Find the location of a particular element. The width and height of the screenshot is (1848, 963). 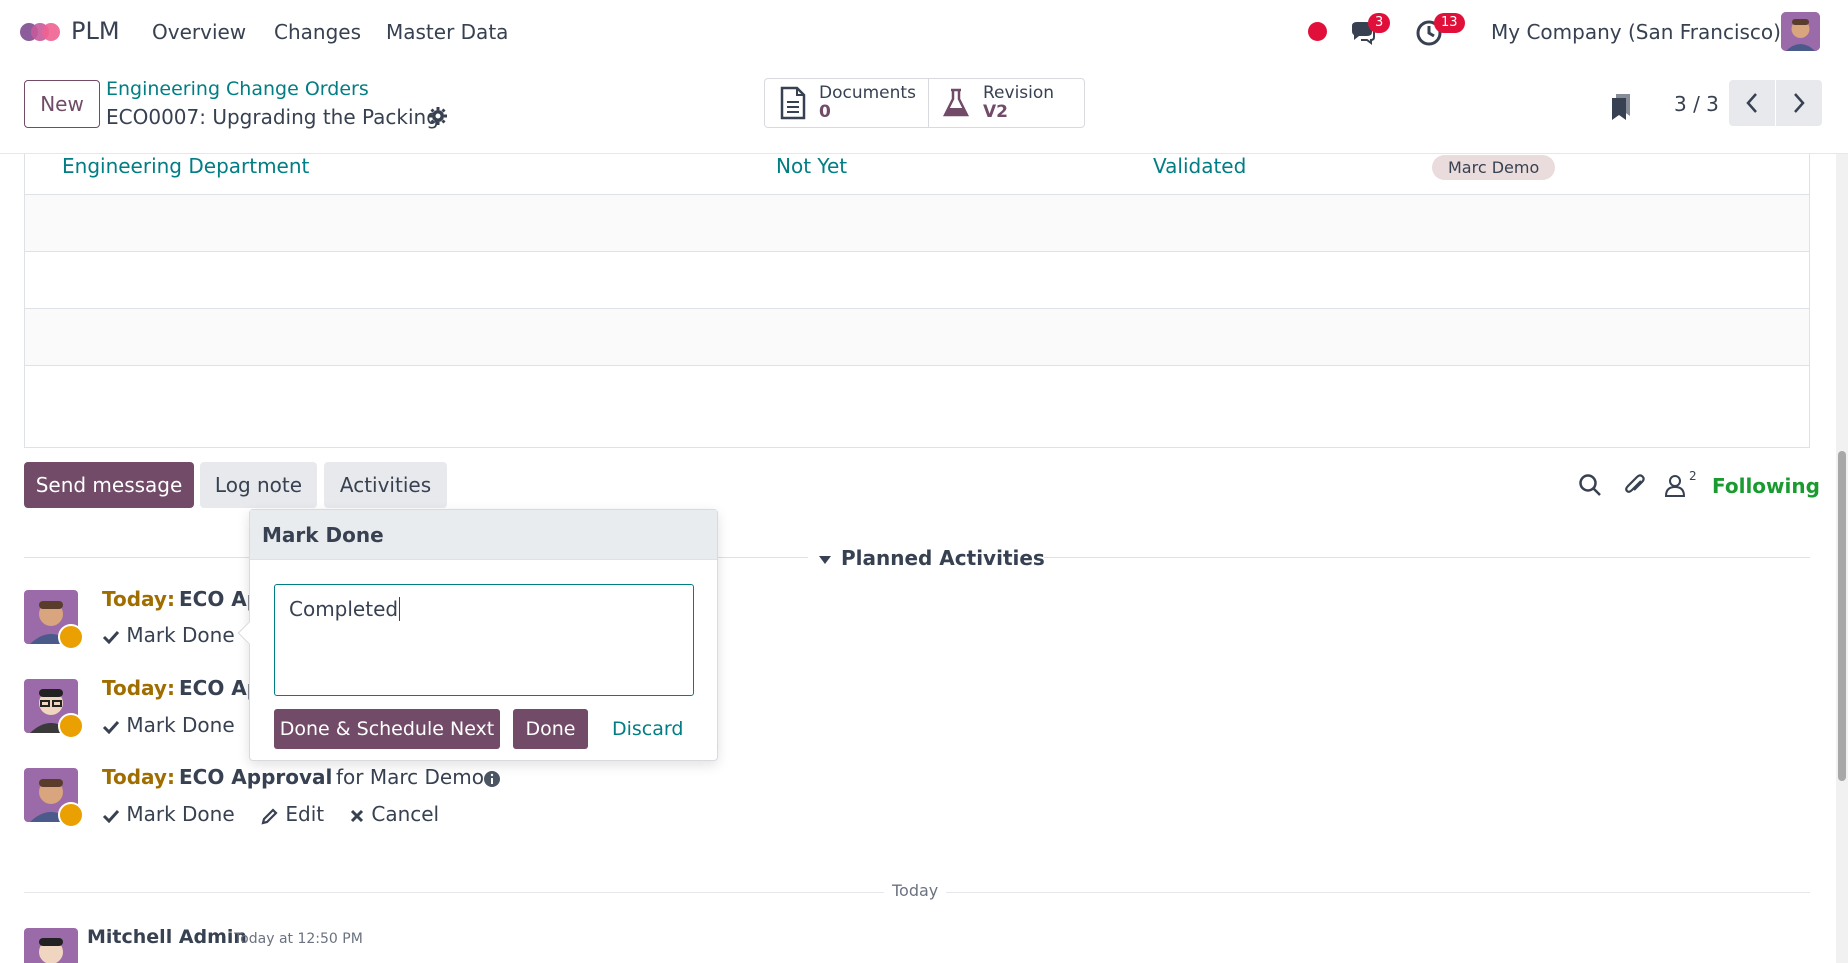

record-title: ECO0007: Upgrading the Packing is located at coordinates (272, 117).